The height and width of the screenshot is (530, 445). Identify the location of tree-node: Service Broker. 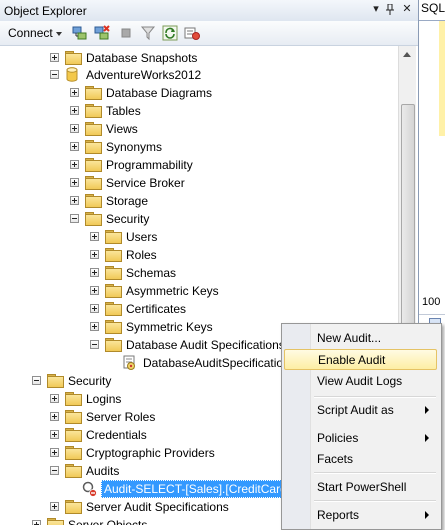
(199, 183).